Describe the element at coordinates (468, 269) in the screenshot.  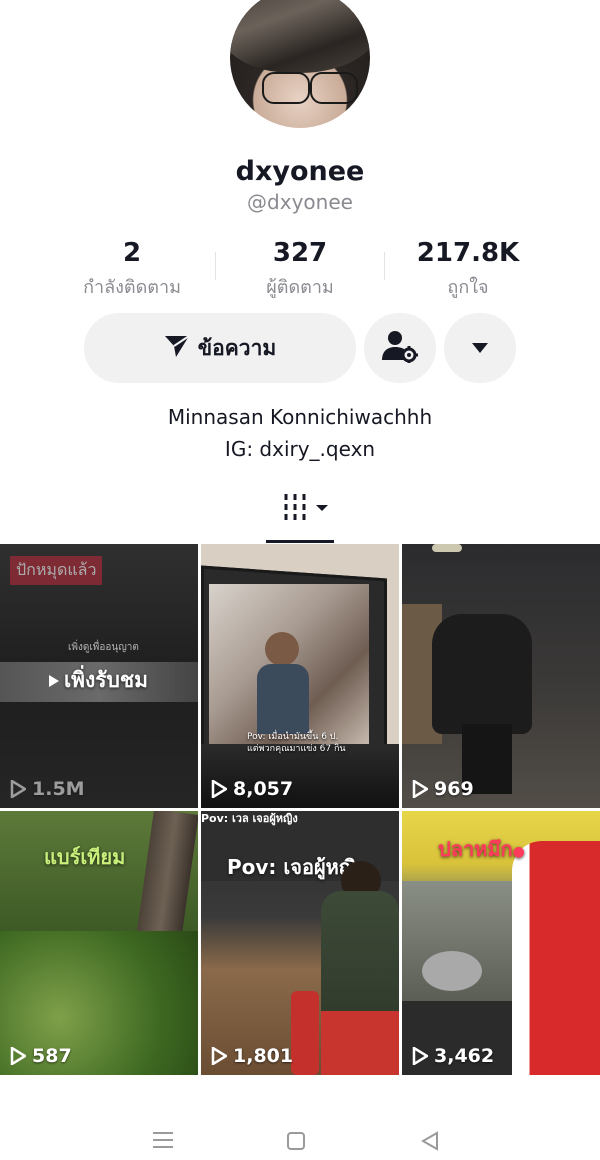
I see `likes-stat: 217.8K ถูกใจ` at that location.